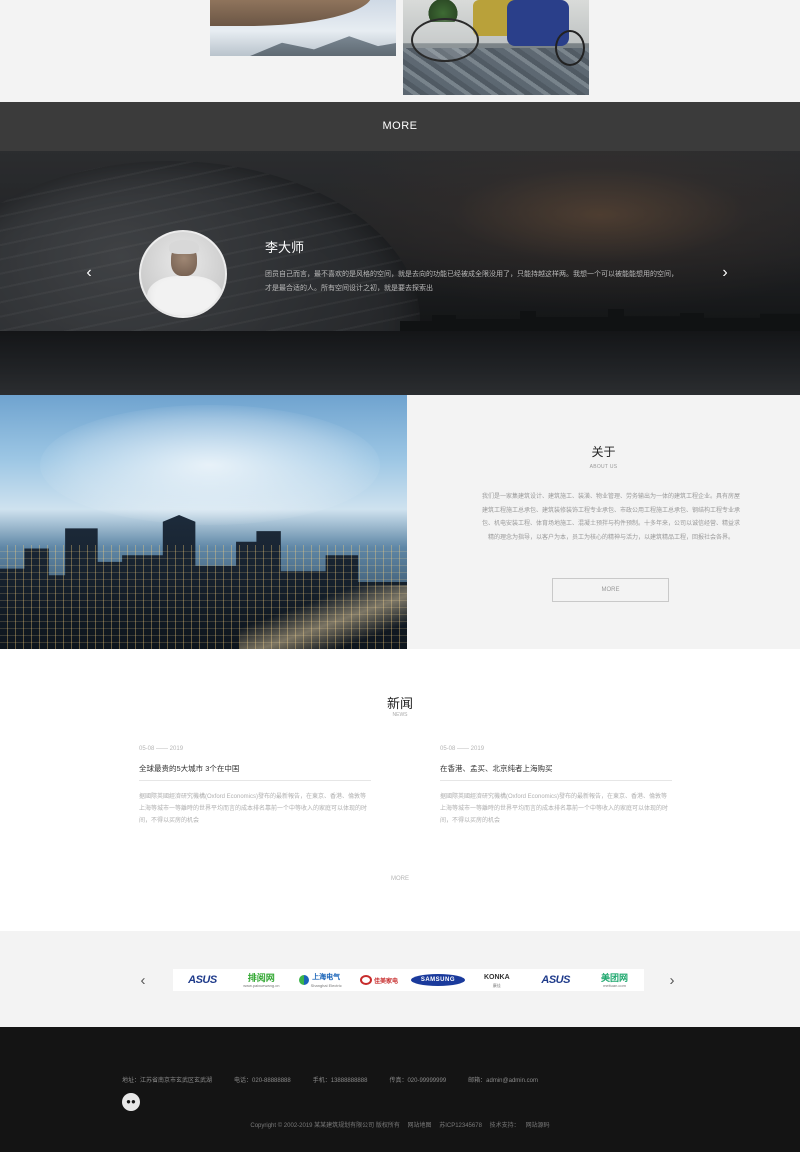 The width and height of the screenshot is (800, 1152). I want to click on footer-fax: 传真：020-99999999, so click(418, 1081).